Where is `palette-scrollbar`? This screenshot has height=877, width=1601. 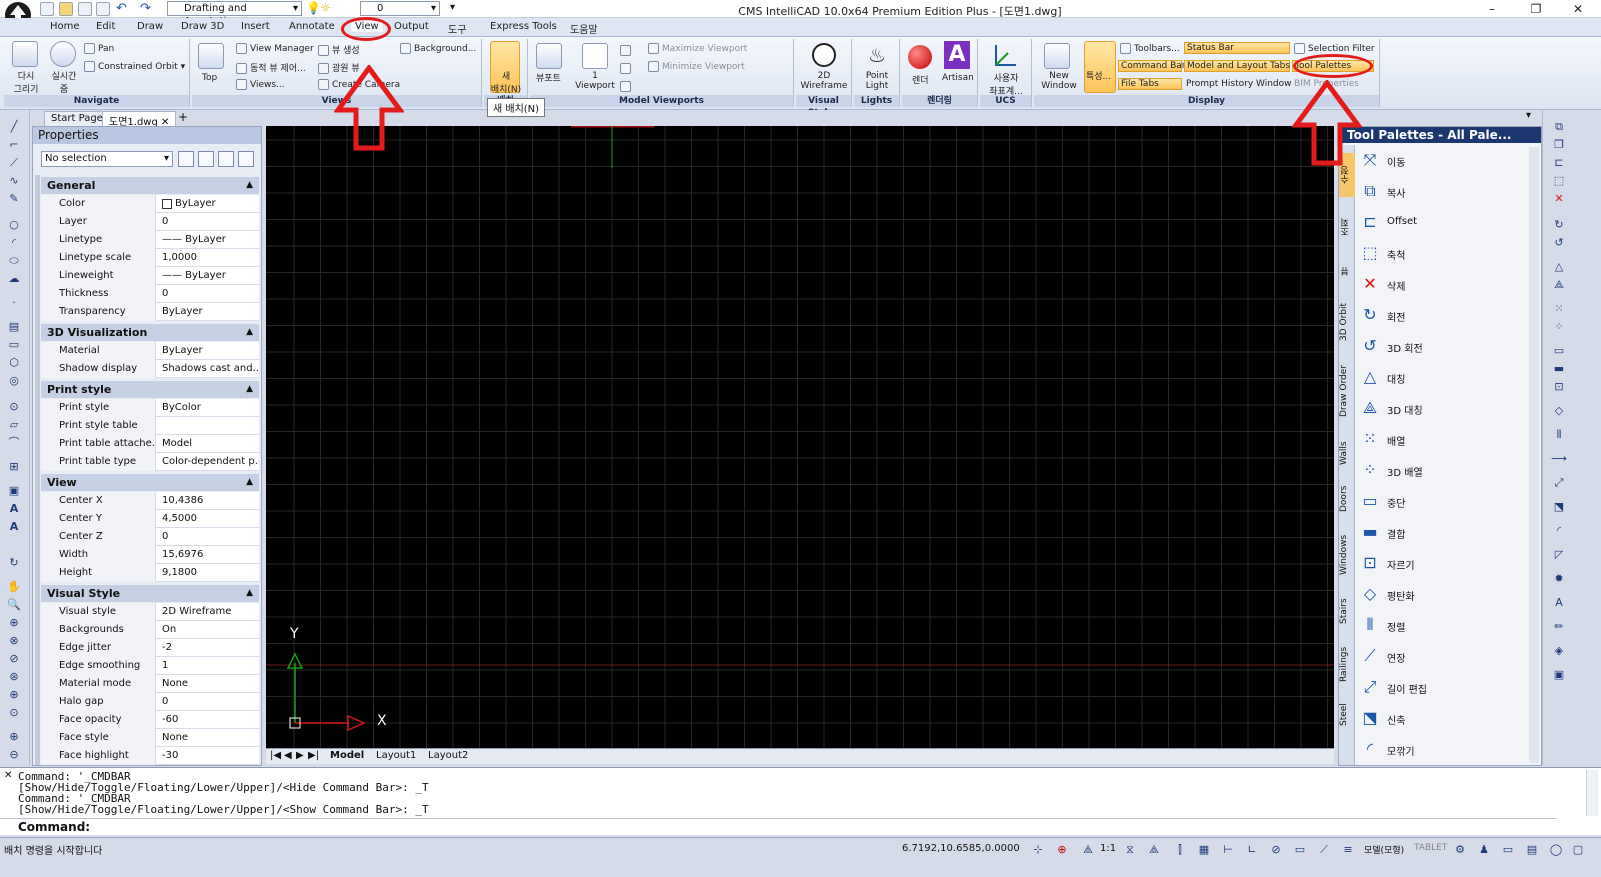
palette-scrollbar is located at coordinates (1534, 455).